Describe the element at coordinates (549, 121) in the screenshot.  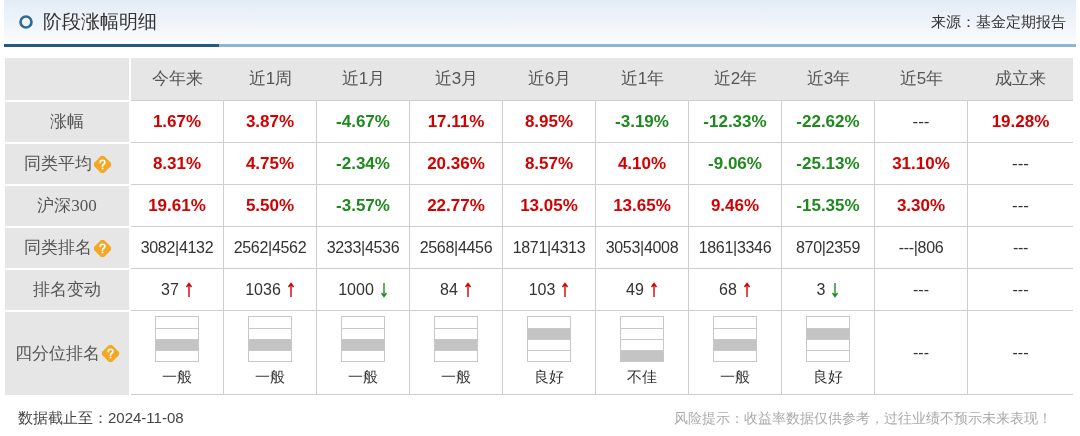
I see `return-value: 8.95%` at that location.